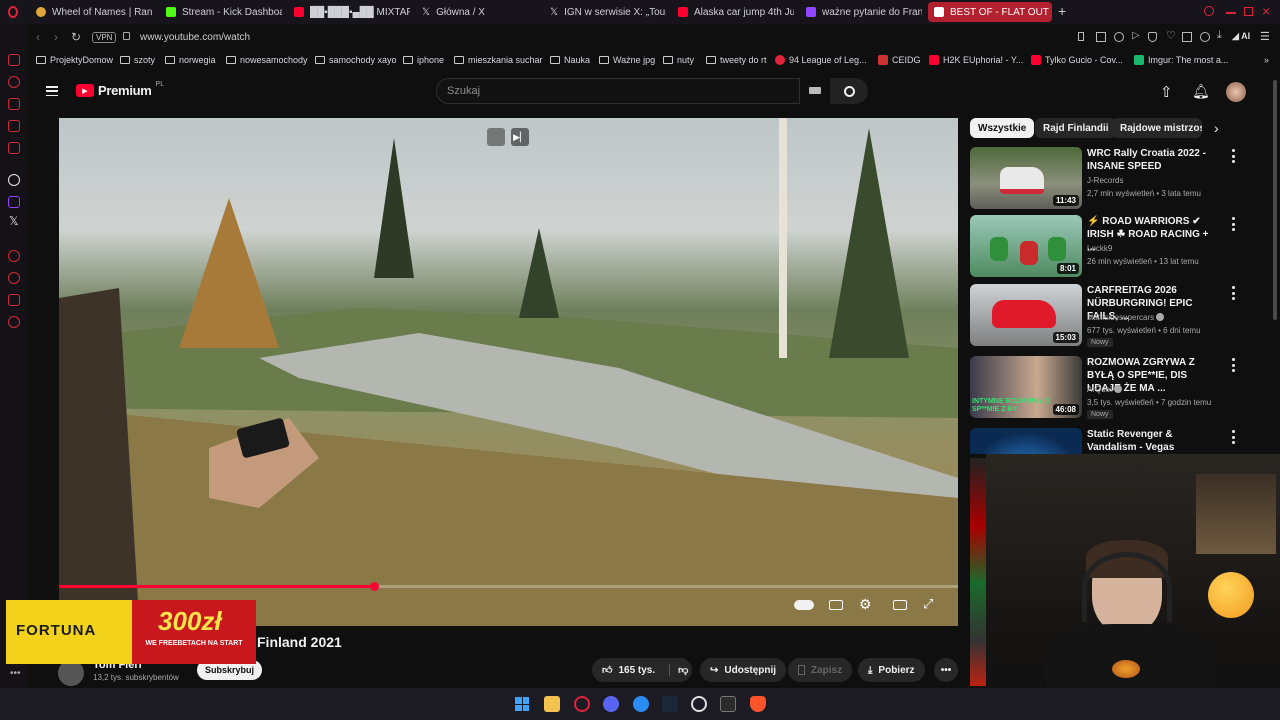 This screenshot has width=1280, height=720. I want to click on tab-kick-dashboard: Stream - Kick Dashboard, so click(221, 12).